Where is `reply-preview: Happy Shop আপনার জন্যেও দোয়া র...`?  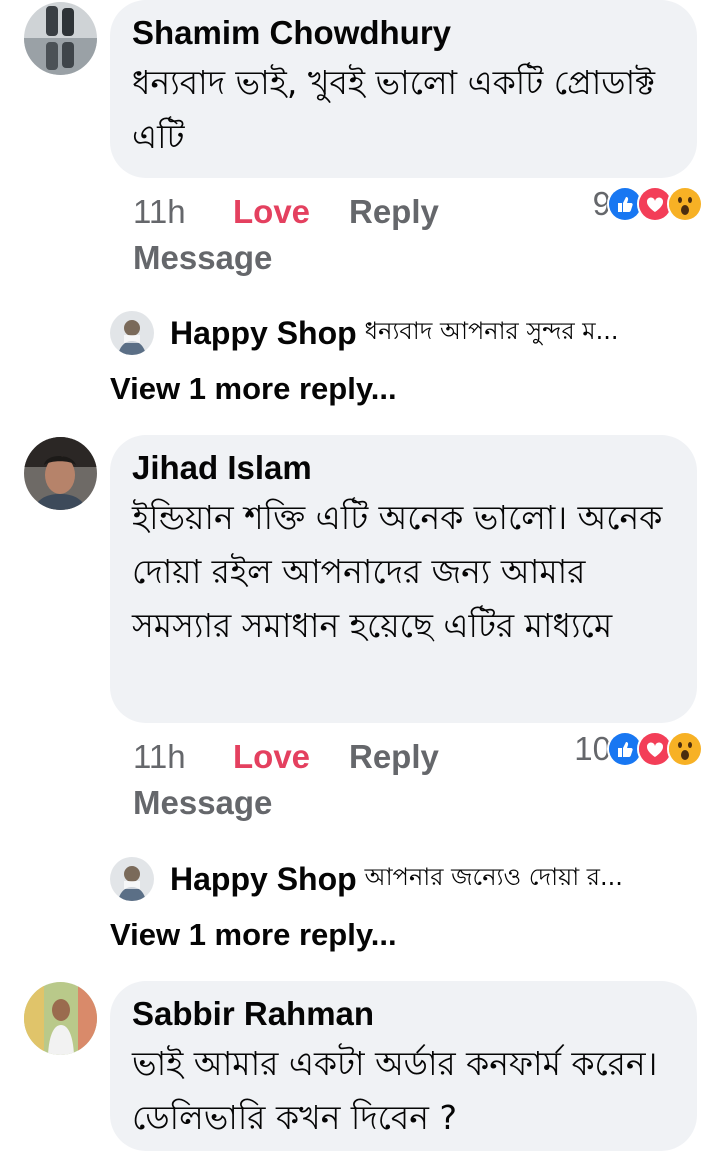
reply-preview: Happy Shop আপনার জন্যেও দোয়া র... is located at coordinates (410, 879).